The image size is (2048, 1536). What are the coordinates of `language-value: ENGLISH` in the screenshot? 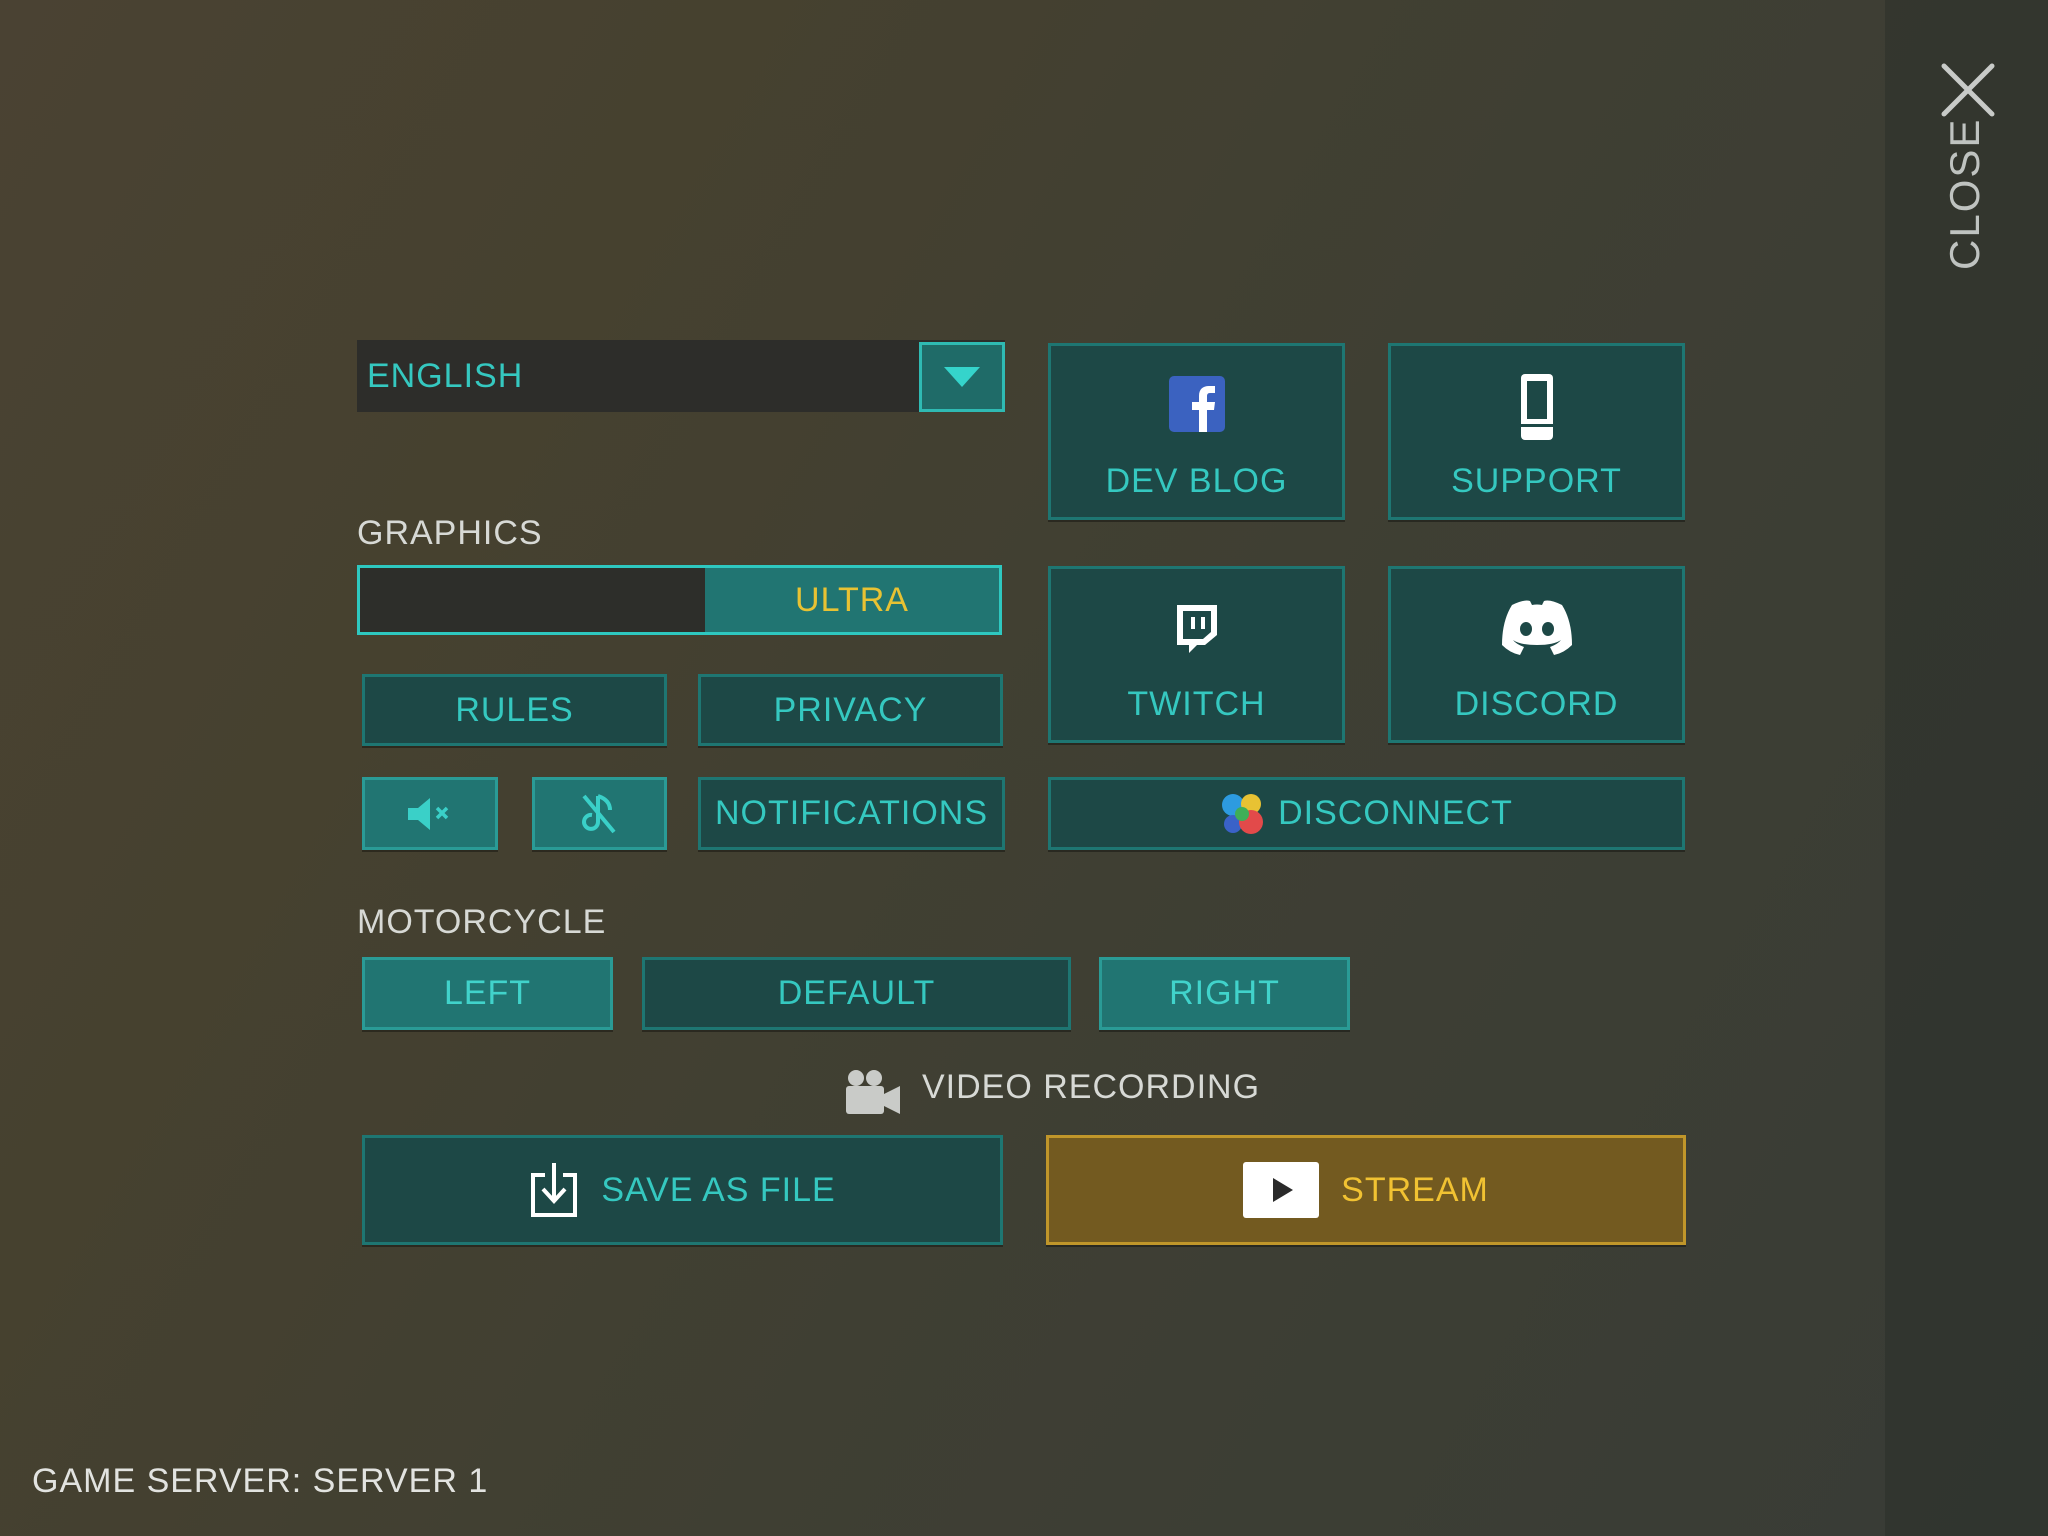 It's located at (445, 376).